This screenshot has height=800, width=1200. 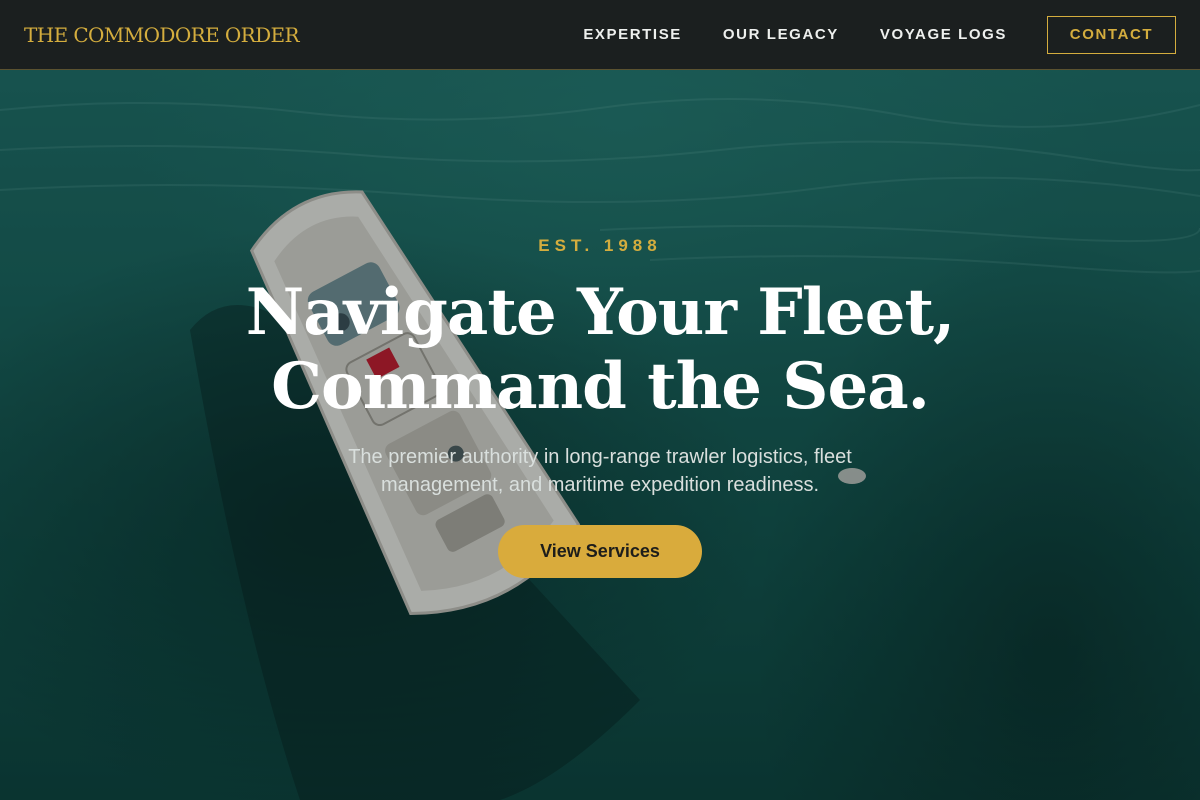 I want to click on contact-button: CONTACT, so click(x=1111, y=34).